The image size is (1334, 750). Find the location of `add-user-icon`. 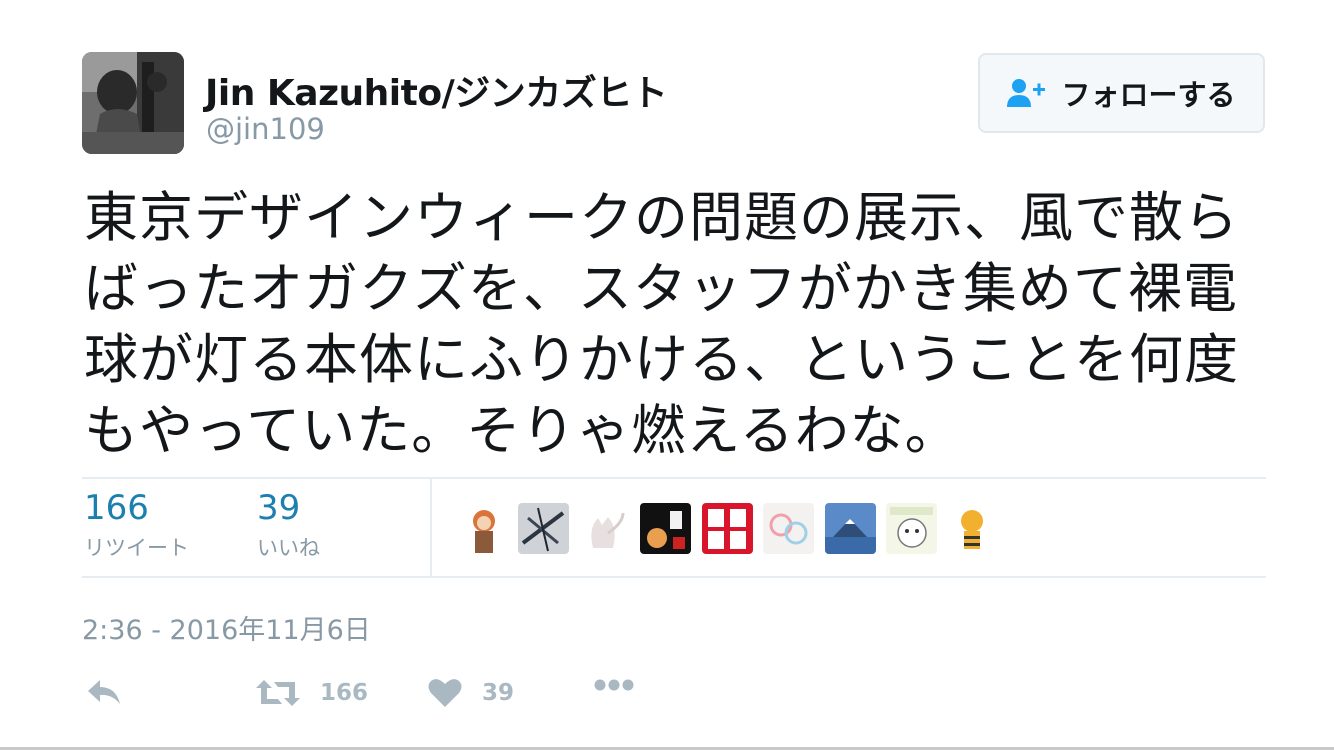

add-user-icon is located at coordinates (1026, 93).